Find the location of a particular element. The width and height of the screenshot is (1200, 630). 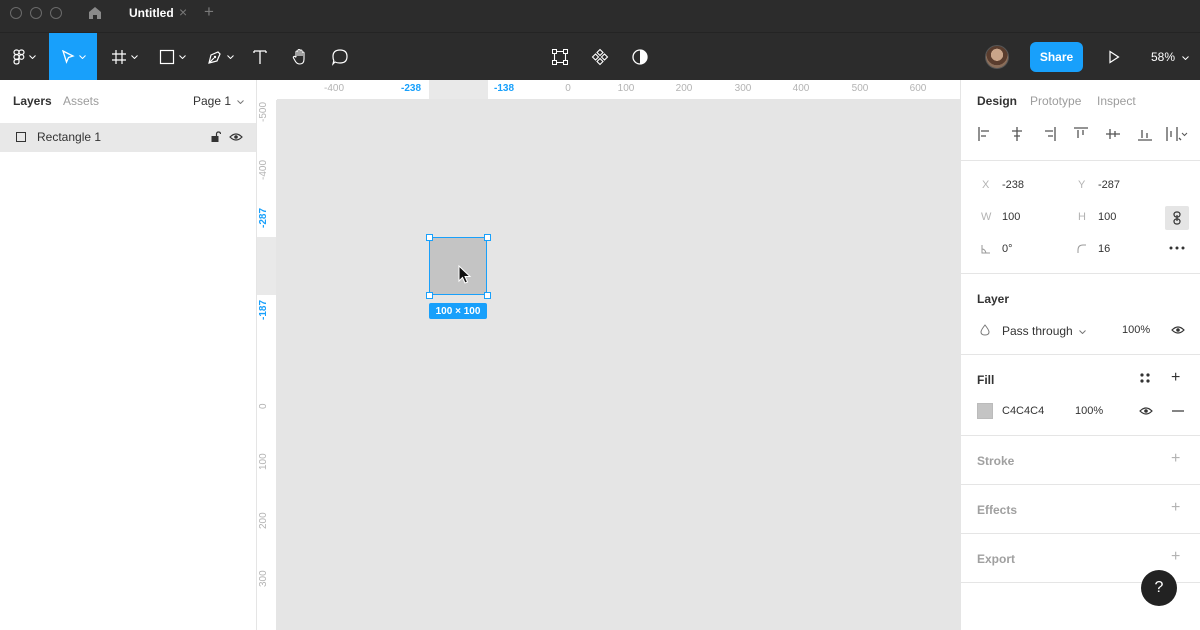

height-input: 100 is located at coordinates (1107, 217).